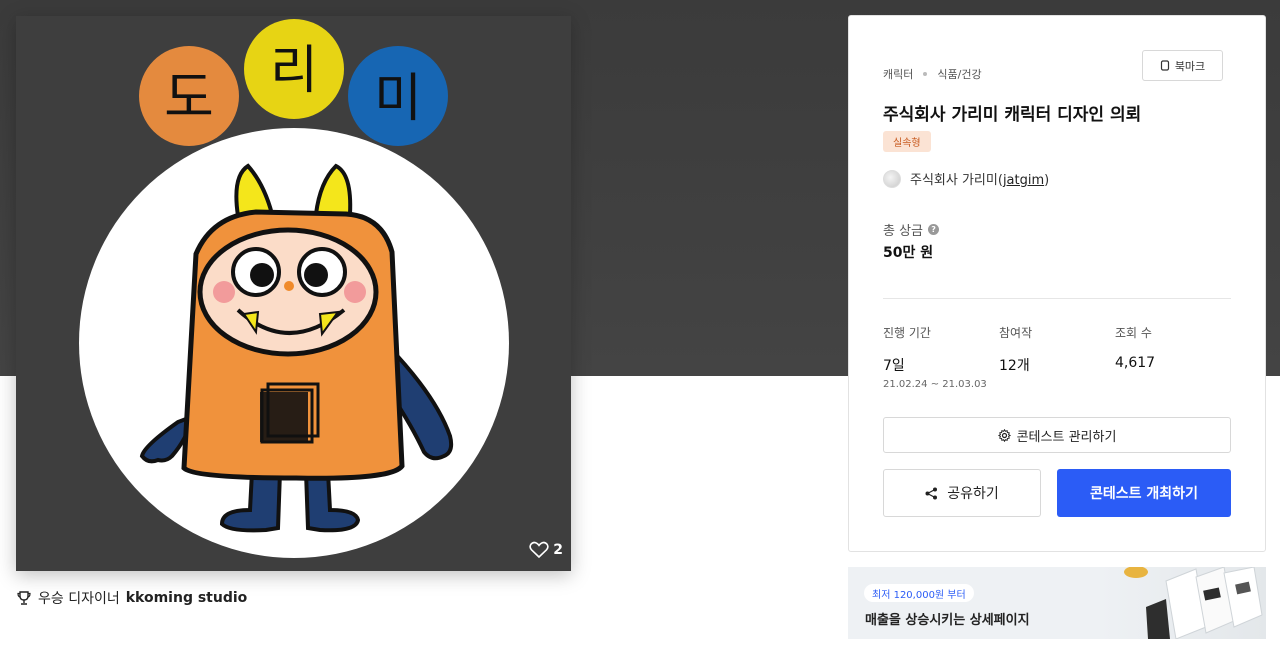 Image resolution: width=1280 pixels, height=653 pixels. What do you see at coordinates (1023, 180) in the screenshot?
I see `host-handle-link: jatgim` at bounding box center [1023, 180].